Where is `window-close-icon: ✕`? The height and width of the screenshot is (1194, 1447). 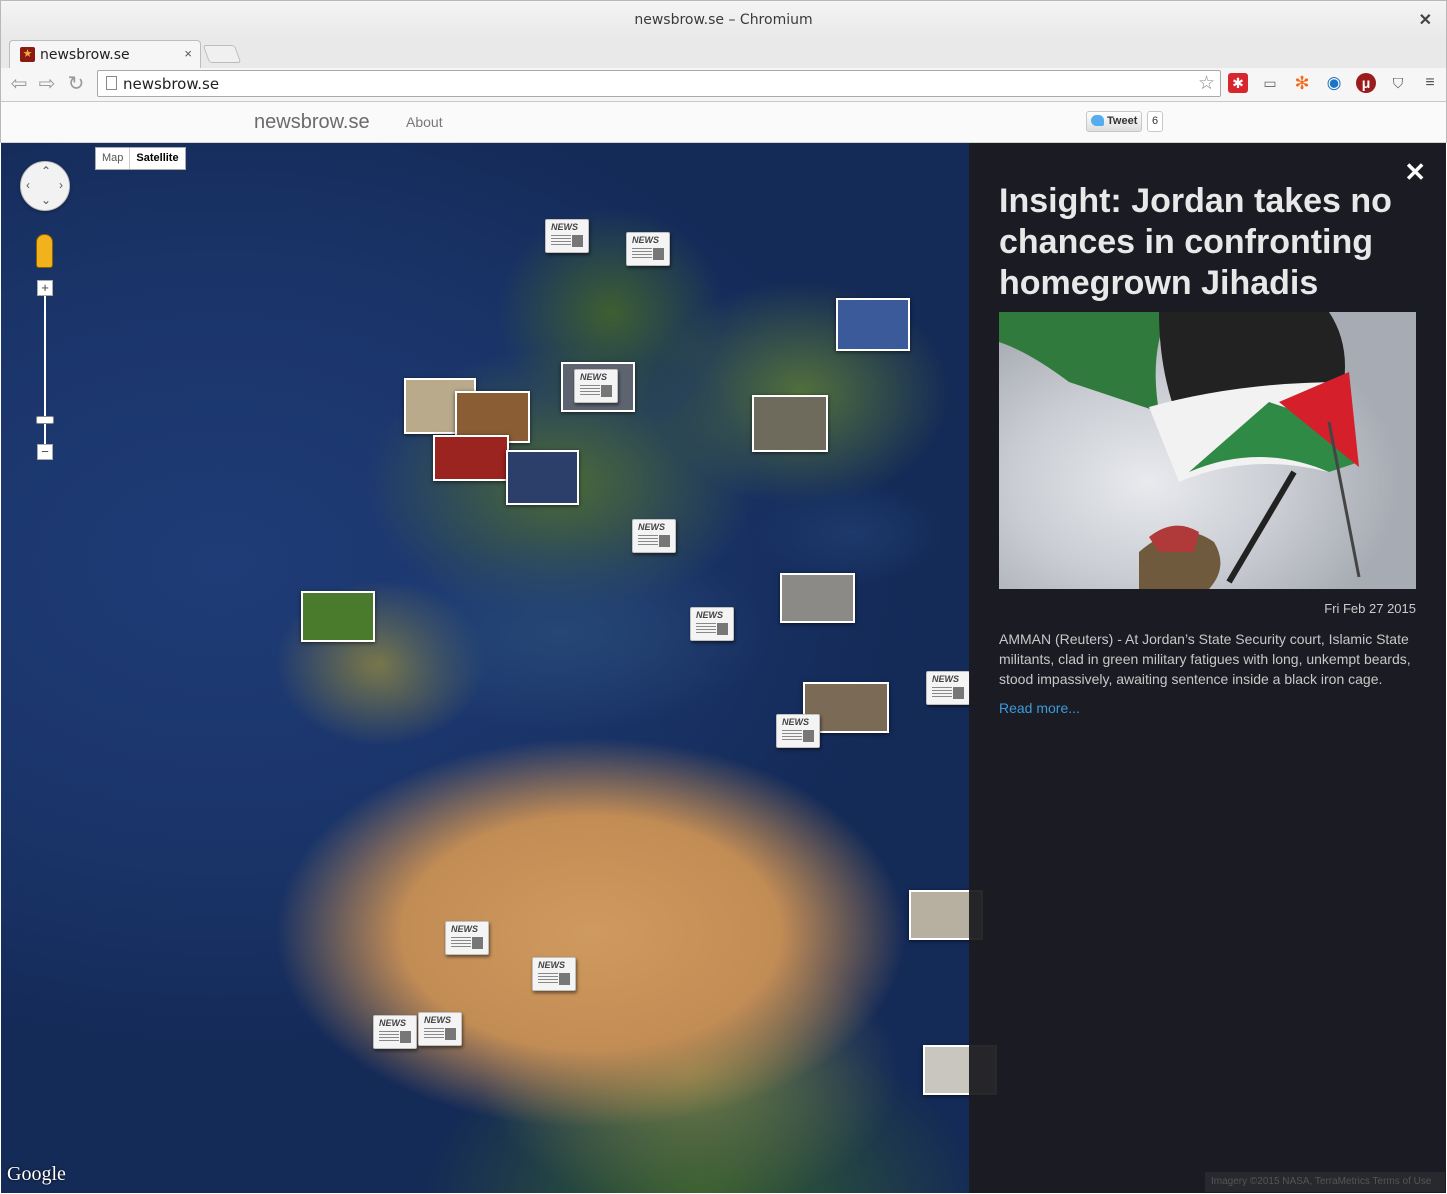 window-close-icon: ✕ is located at coordinates (1425, 20).